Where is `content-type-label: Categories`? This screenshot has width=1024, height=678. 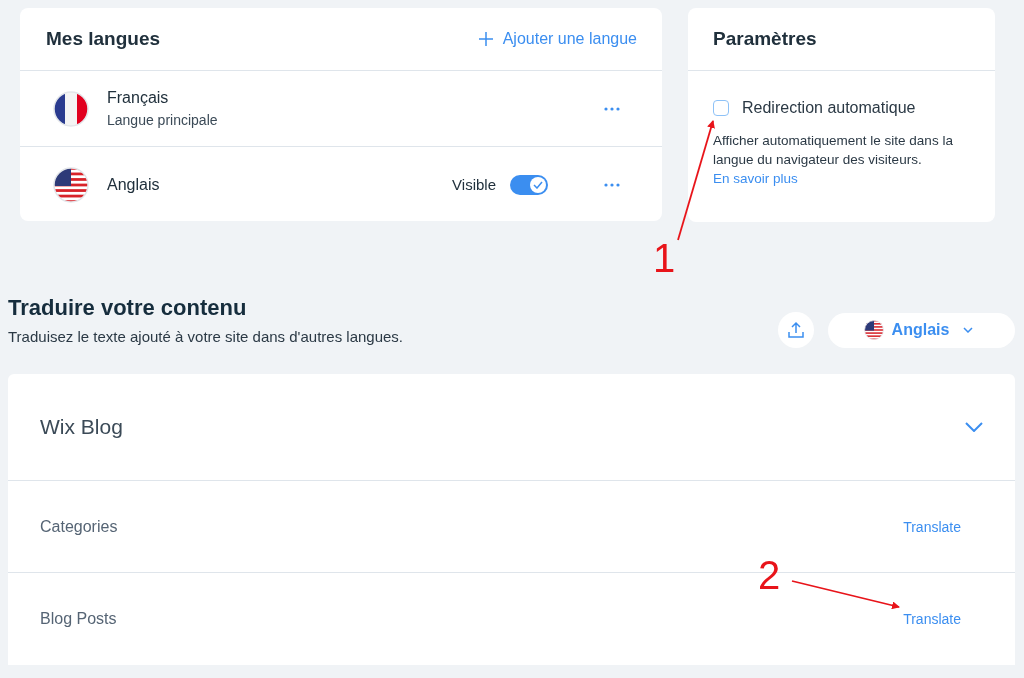 content-type-label: Categories is located at coordinates (79, 526).